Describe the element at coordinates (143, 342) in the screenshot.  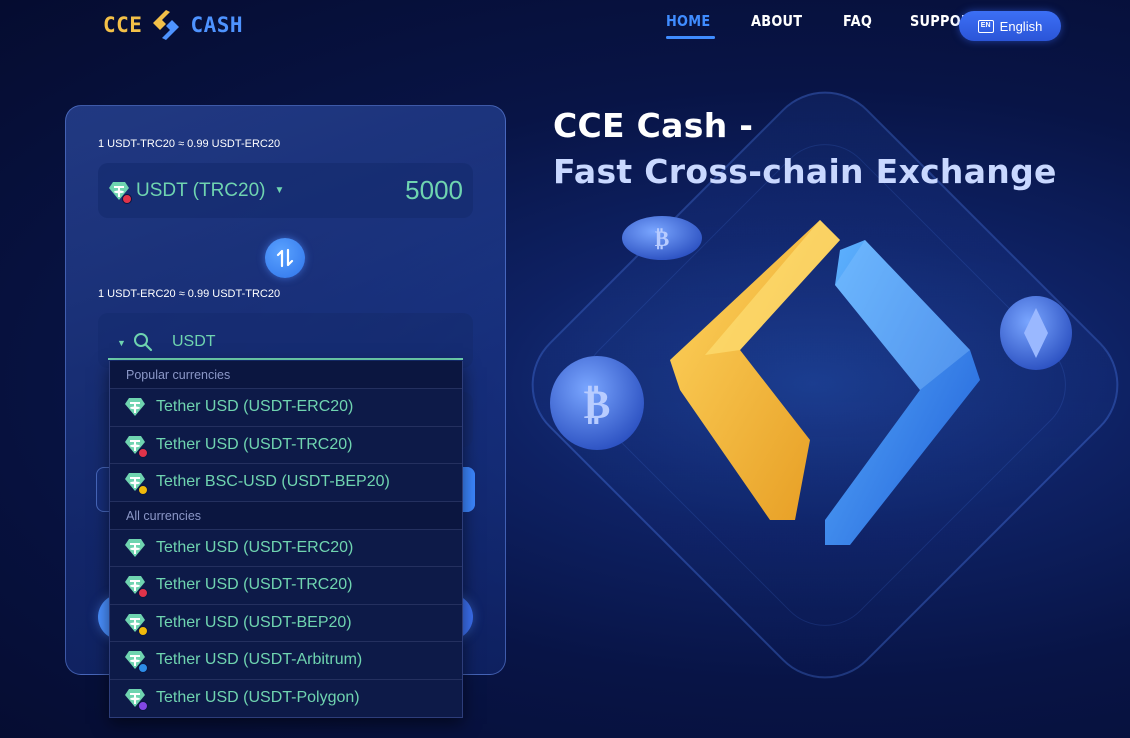
I see `search-icon` at that location.